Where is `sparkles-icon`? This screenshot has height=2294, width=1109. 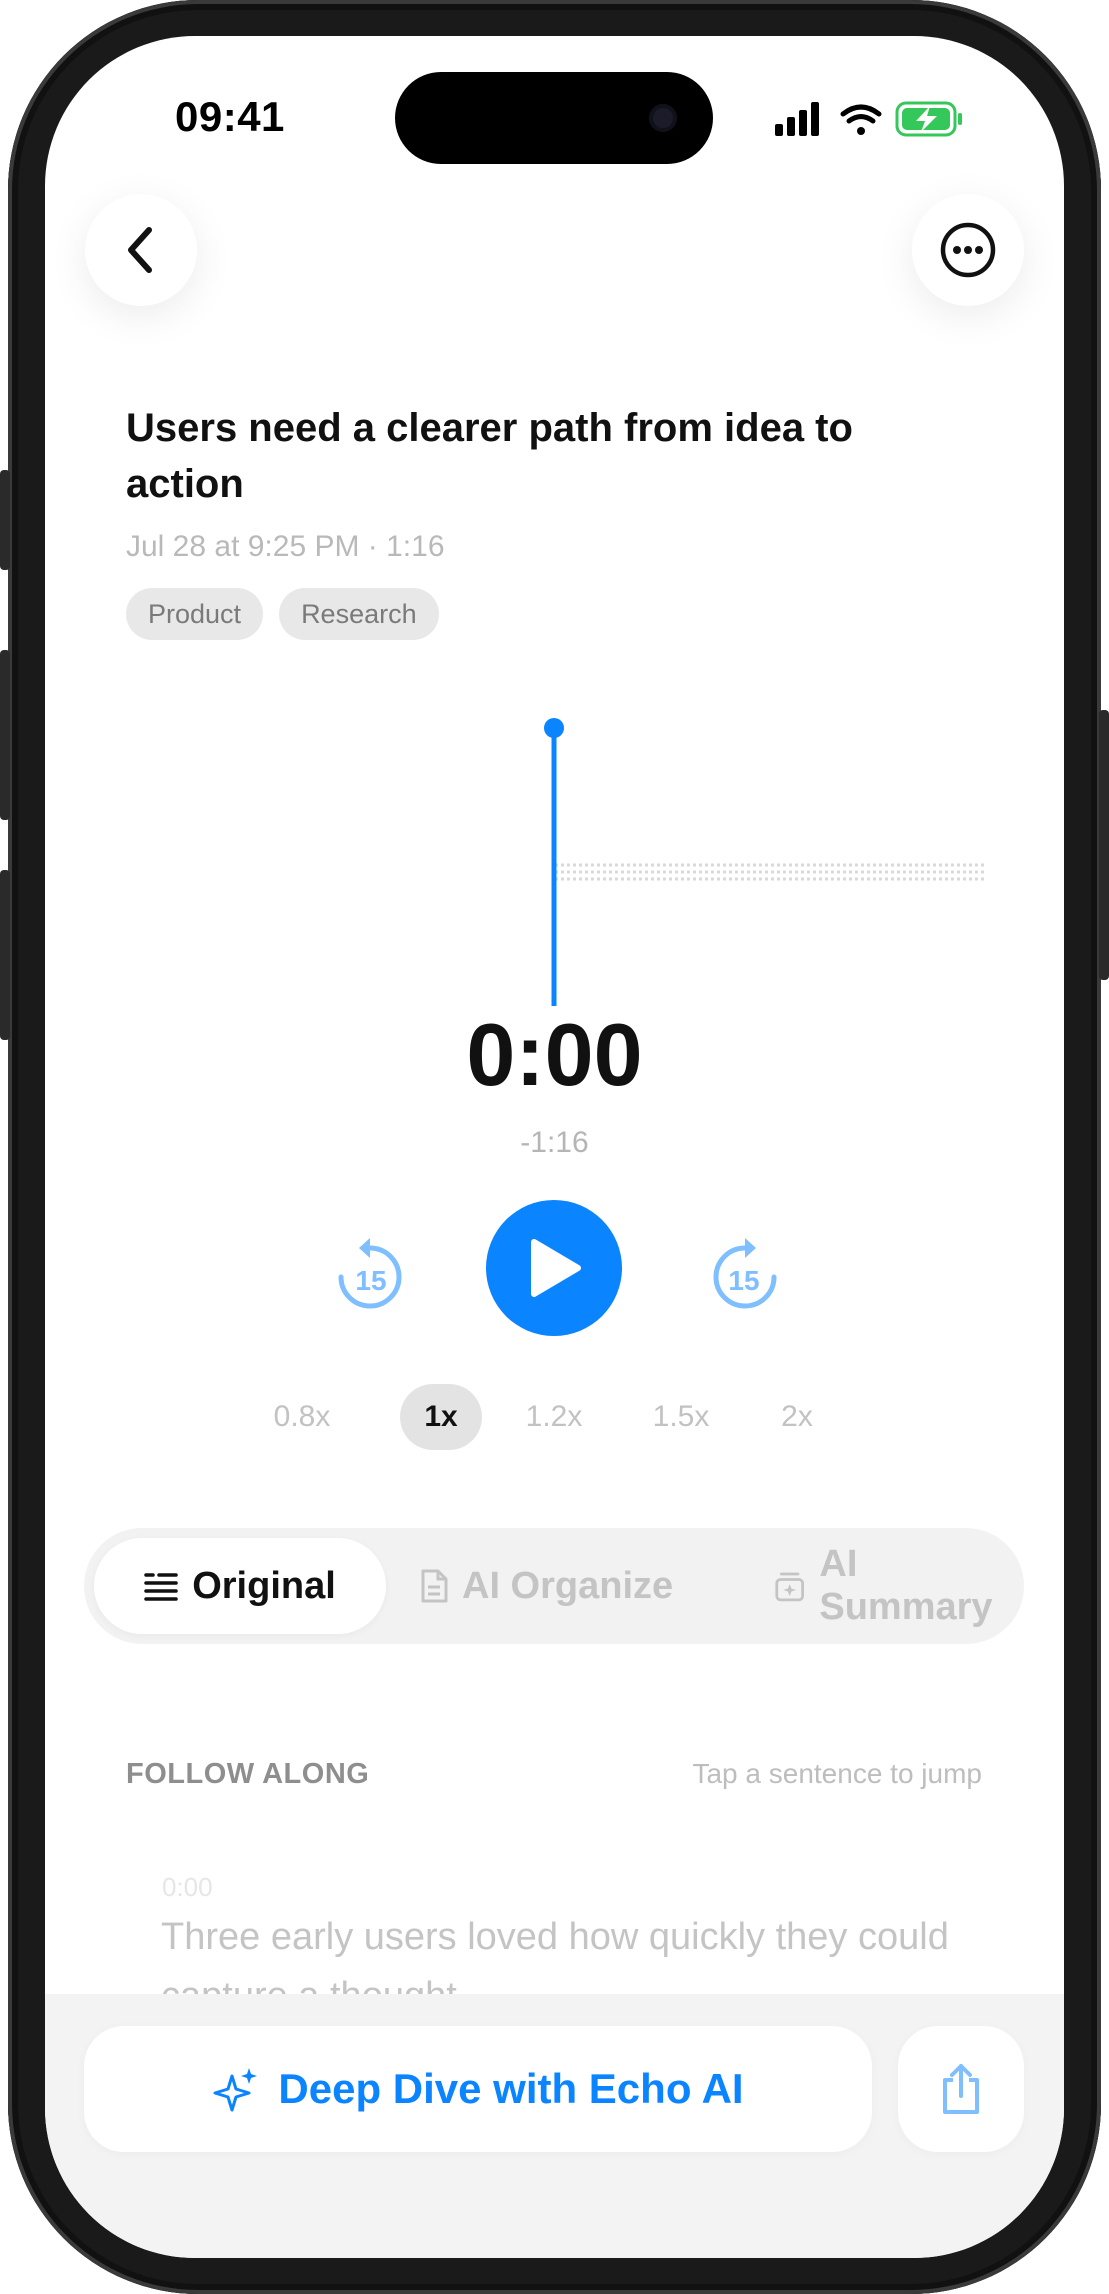
sparkles-icon is located at coordinates (235, 2090).